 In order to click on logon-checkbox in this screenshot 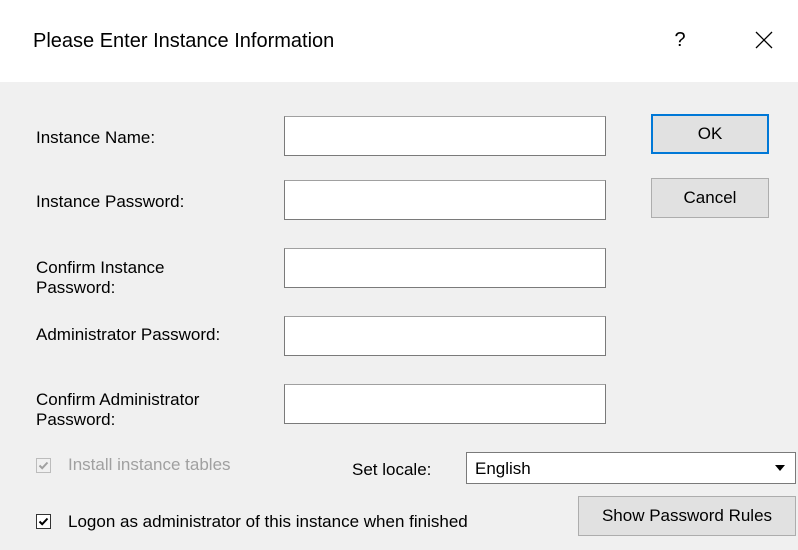, I will do `click(43, 521)`.